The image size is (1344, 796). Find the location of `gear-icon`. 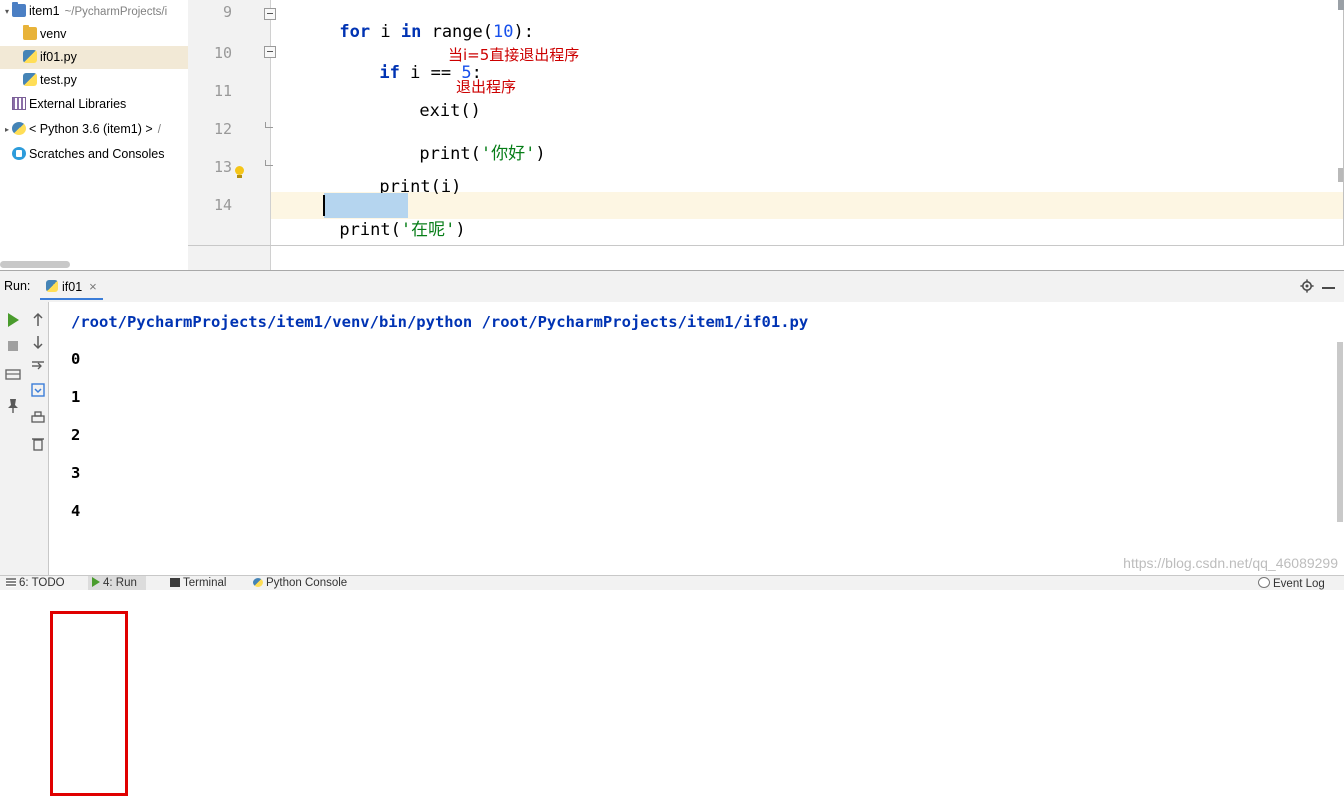

gear-icon is located at coordinates (1307, 286).